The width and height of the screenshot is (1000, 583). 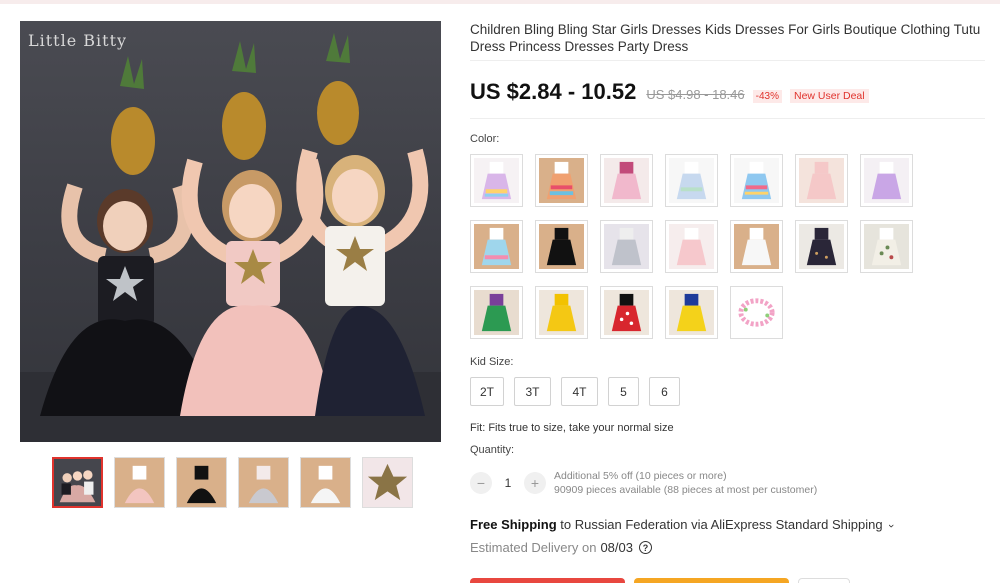 What do you see at coordinates (533, 547) in the screenshot?
I see `estimated-delivery-label: Estimated Delivery on` at bounding box center [533, 547].